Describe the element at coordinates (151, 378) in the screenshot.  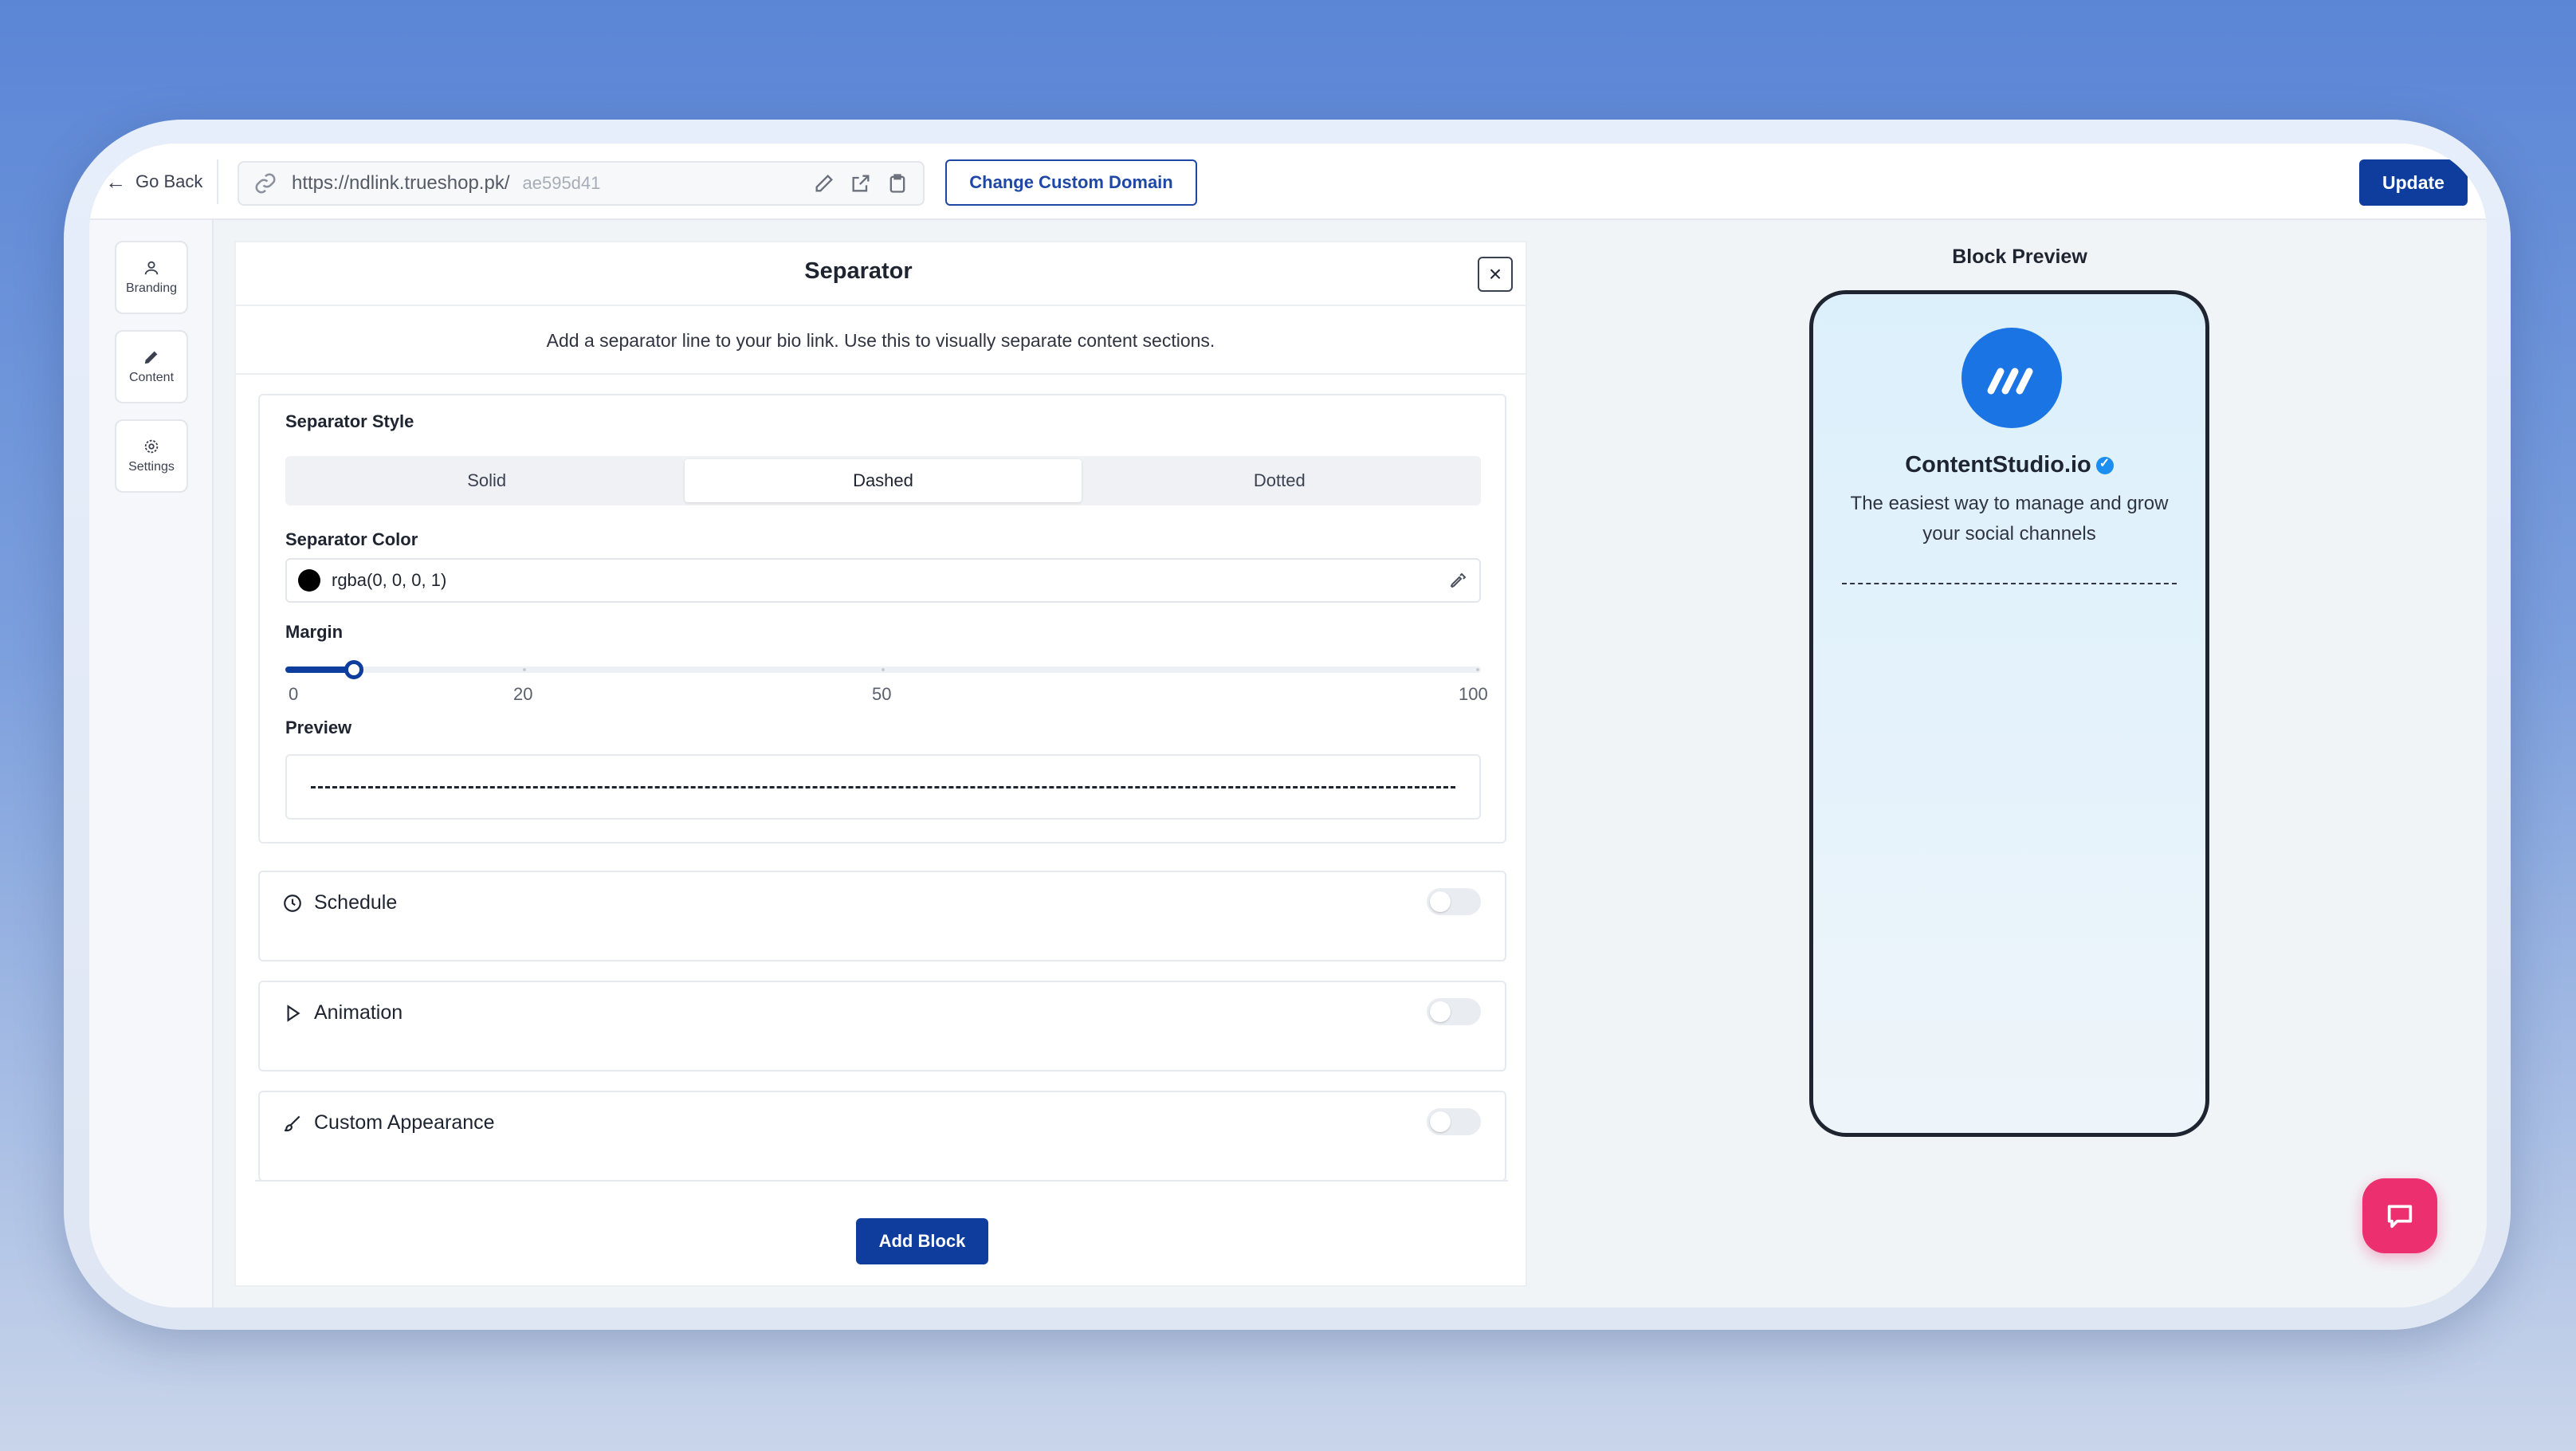
I see `sidebar-item-label: Content` at that location.